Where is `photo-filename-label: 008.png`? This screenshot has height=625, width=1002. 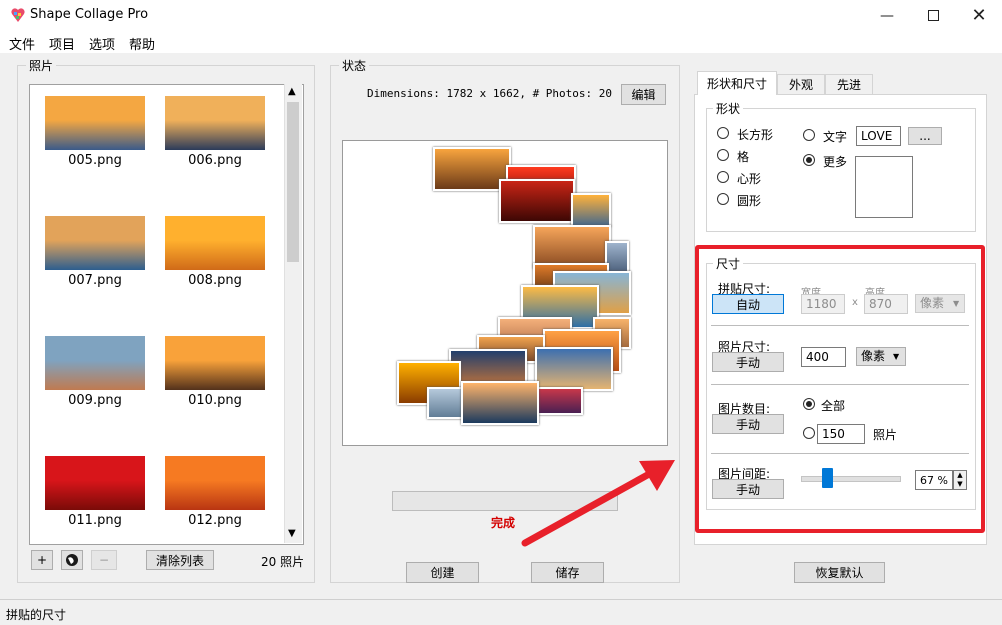
photo-filename-label: 008.png is located at coordinates (215, 280).